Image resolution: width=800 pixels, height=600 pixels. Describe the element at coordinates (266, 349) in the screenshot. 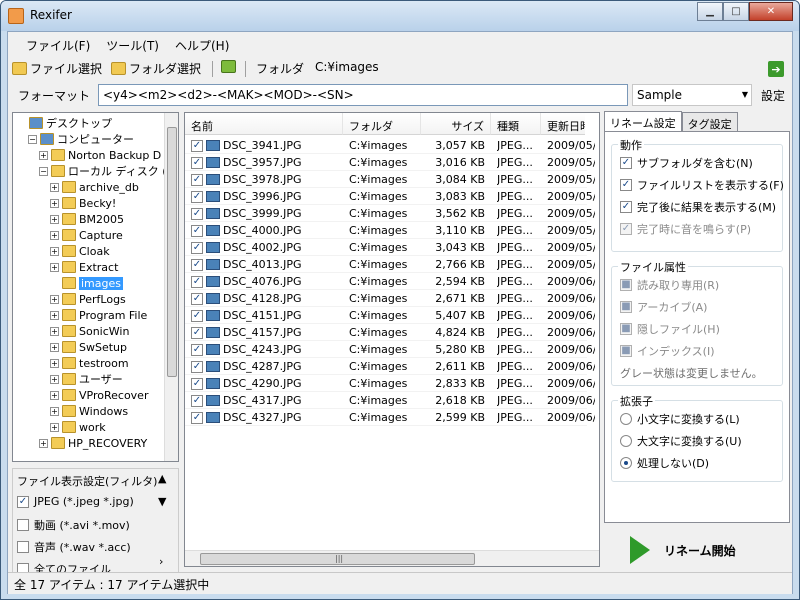

I see `file-name-cell: ✓ DSC_4243.JPG` at that location.